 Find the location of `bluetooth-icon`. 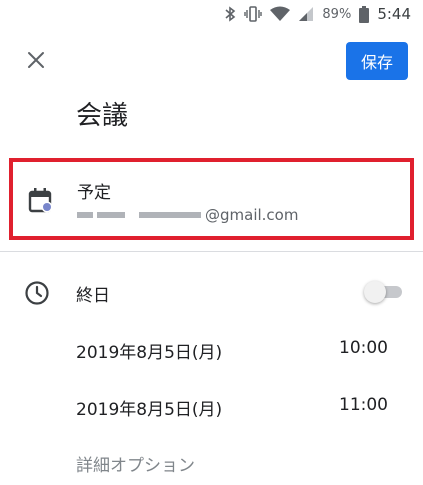

bluetooth-icon is located at coordinates (230, 14).